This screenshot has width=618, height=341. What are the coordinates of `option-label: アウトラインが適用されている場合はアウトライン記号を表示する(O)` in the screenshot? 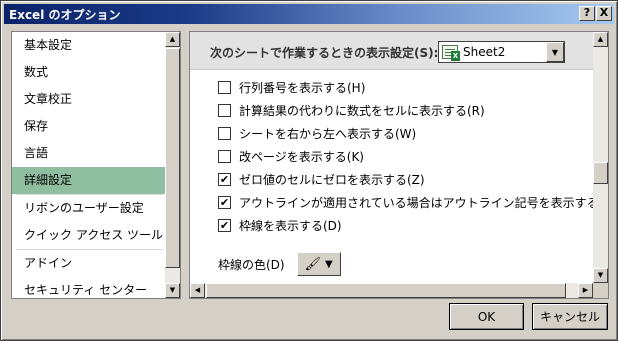 It's located at (424, 202).